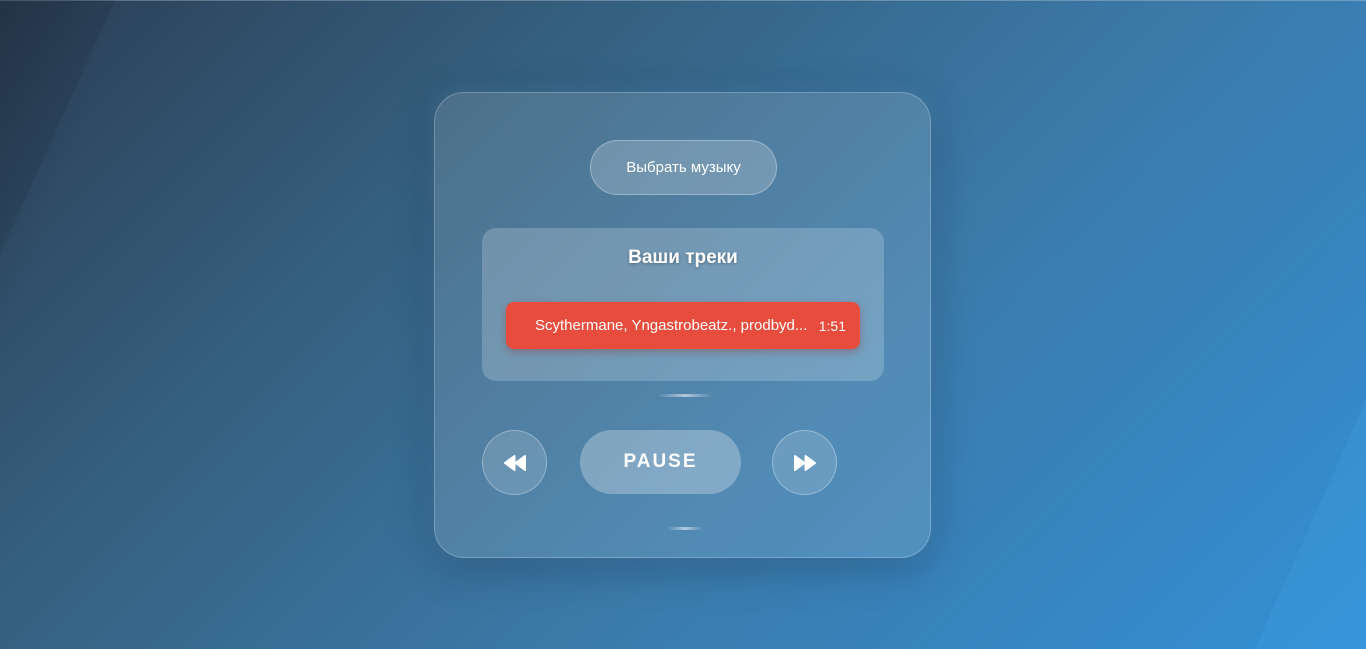 This screenshot has height=649, width=1366. I want to click on fast-forward-icon, so click(805, 463).